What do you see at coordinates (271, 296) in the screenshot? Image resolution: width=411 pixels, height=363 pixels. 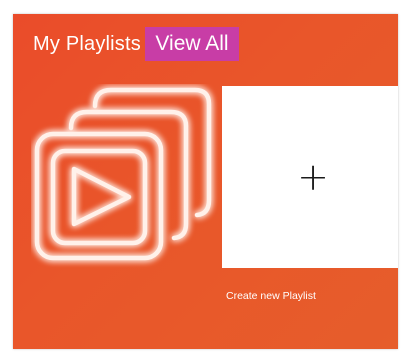 I see `create-playlist-label: Create new Playlist` at bounding box center [271, 296].